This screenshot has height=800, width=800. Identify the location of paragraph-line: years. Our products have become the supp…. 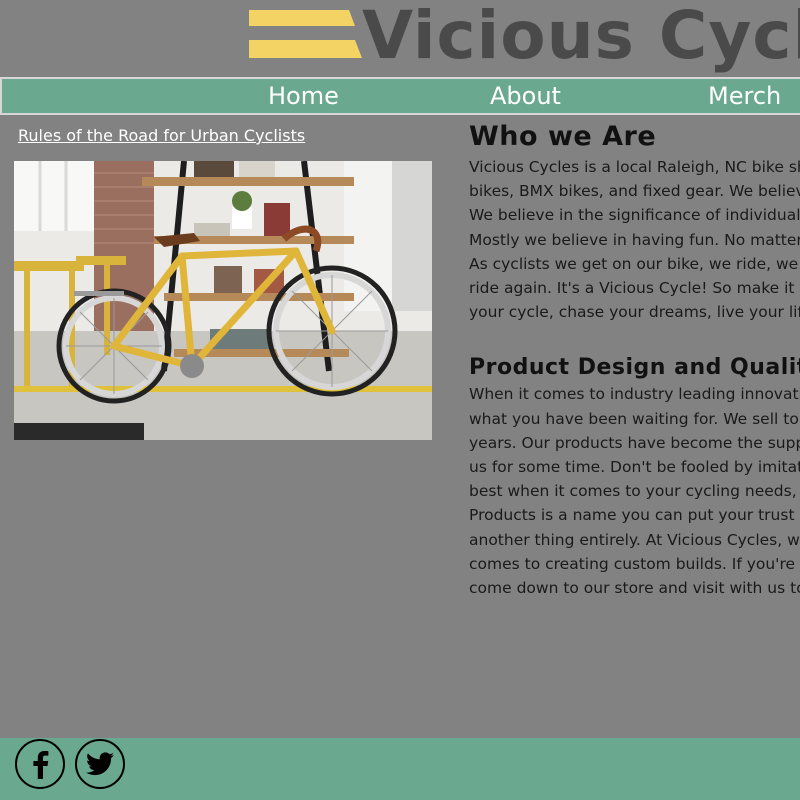
(634, 442).